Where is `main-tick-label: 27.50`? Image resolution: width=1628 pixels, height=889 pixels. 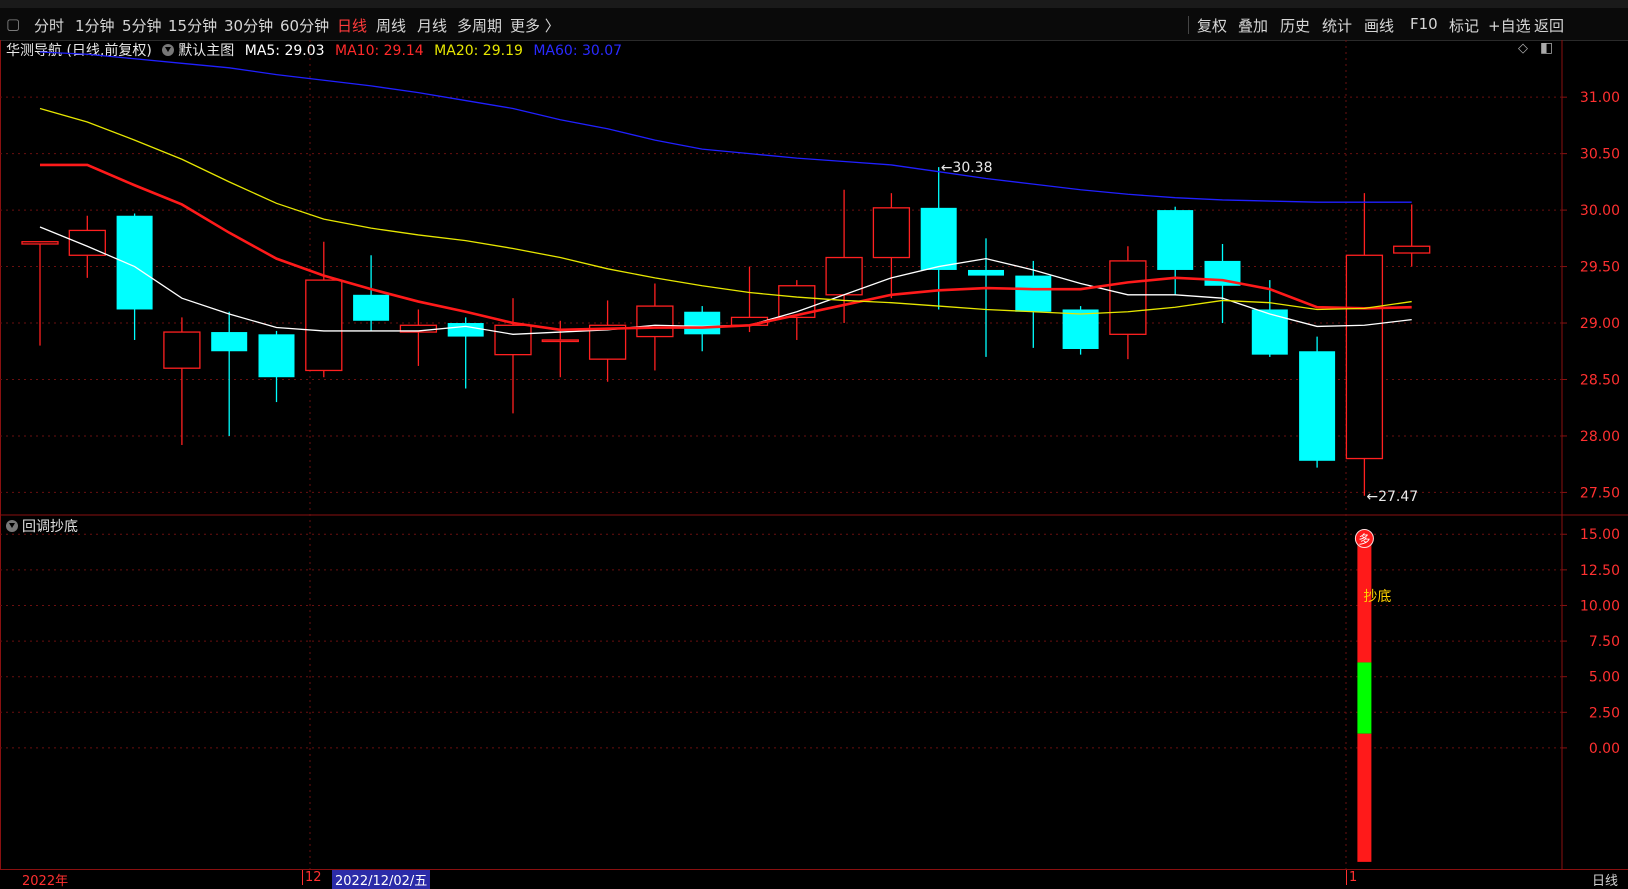 main-tick-label: 27.50 is located at coordinates (1600, 493).